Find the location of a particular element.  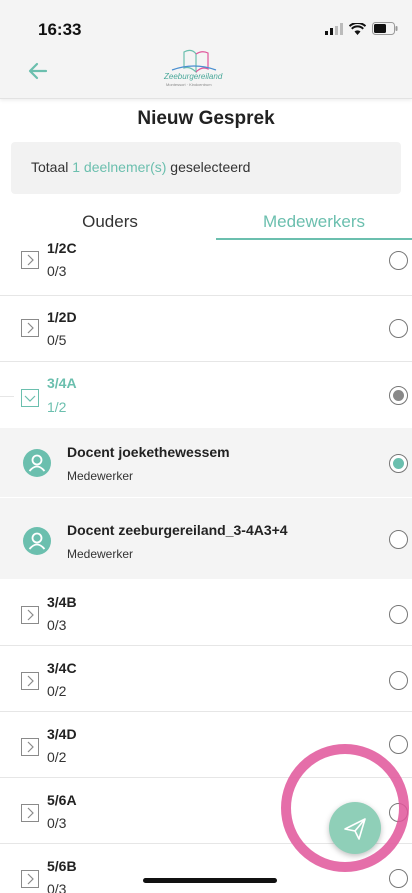

tab-medewerkers: Medewerkers is located at coordinates (314, 222).